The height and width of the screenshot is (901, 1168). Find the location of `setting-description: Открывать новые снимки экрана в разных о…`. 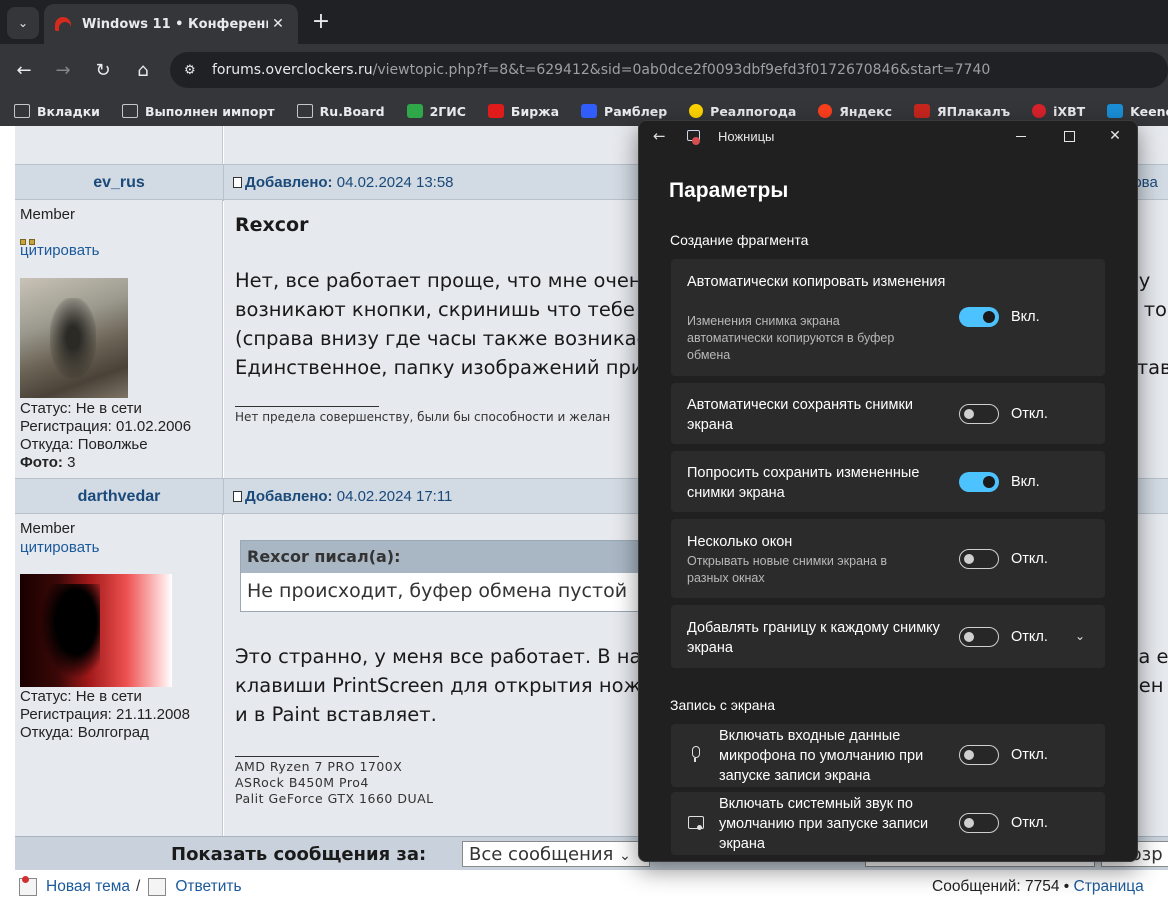

setting-description: Открывать новые снимки экрана в разных о… is located at coordinates (787, 569).